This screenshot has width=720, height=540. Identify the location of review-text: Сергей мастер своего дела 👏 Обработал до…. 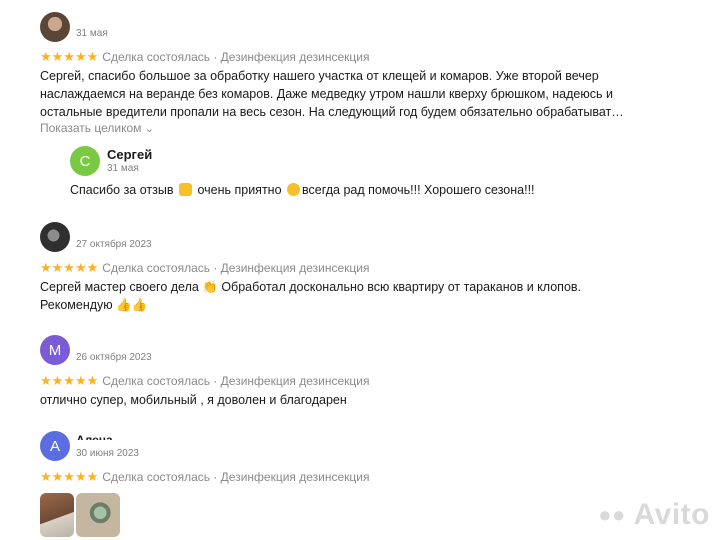
(311, 296).